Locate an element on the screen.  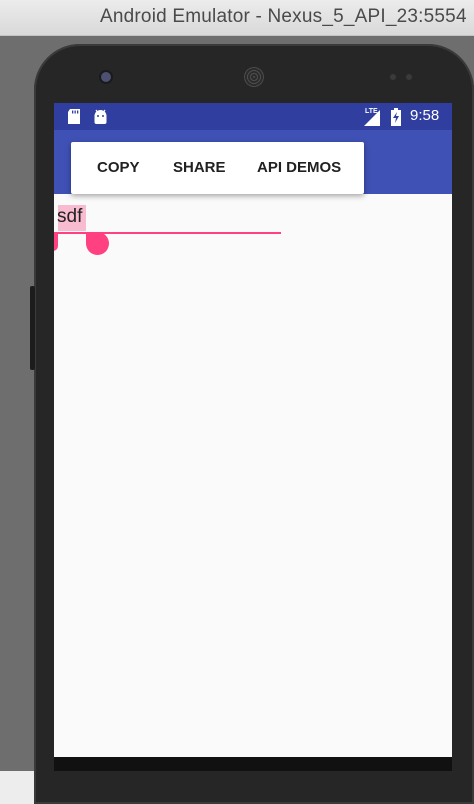
status-bar: LTE 9:58 is located at coordinates (253, 116).